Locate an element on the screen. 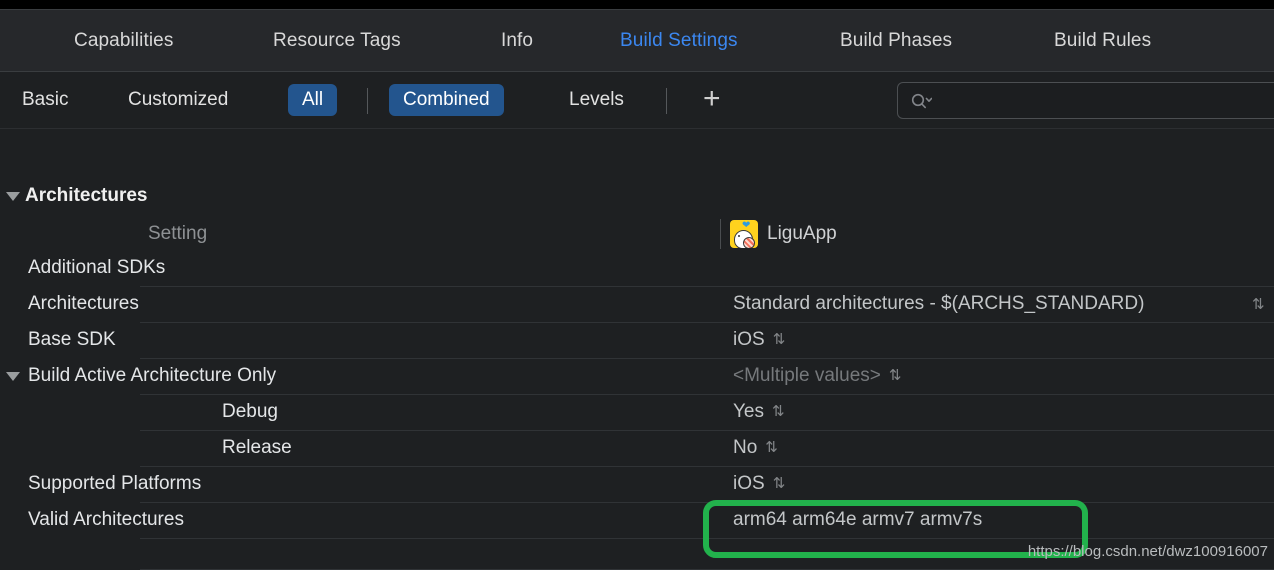 The image size is (1274, 570). tab-build-phases: Build Phases is located at coordinates (896, 41).